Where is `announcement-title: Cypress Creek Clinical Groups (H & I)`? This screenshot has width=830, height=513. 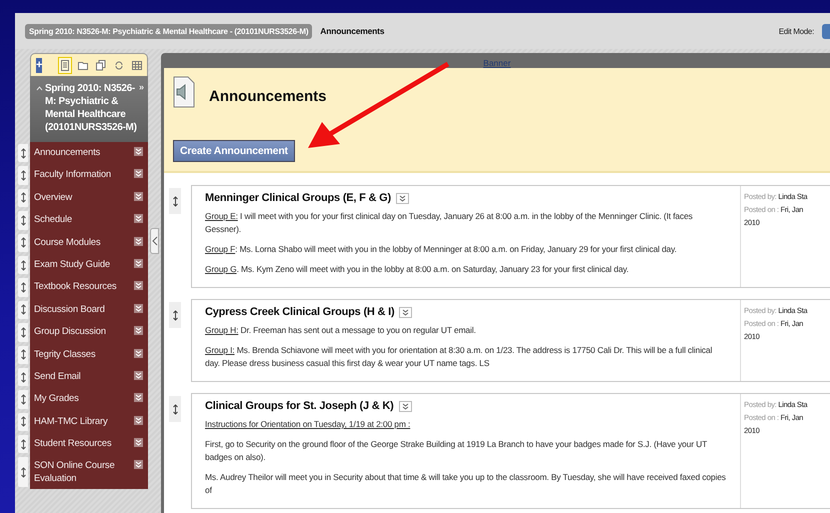 announcement-title: Cypress Creek Clinical Groups (H & I) is located at coordinates (299, 312).